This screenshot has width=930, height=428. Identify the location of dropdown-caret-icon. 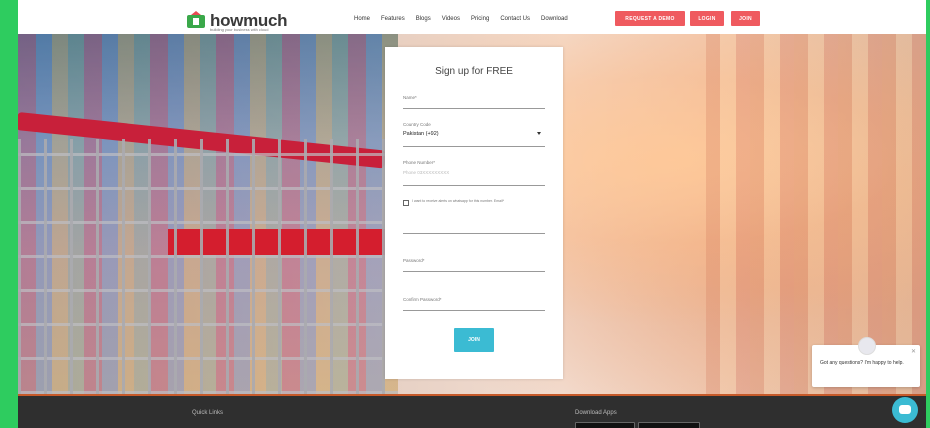
(539, 133).